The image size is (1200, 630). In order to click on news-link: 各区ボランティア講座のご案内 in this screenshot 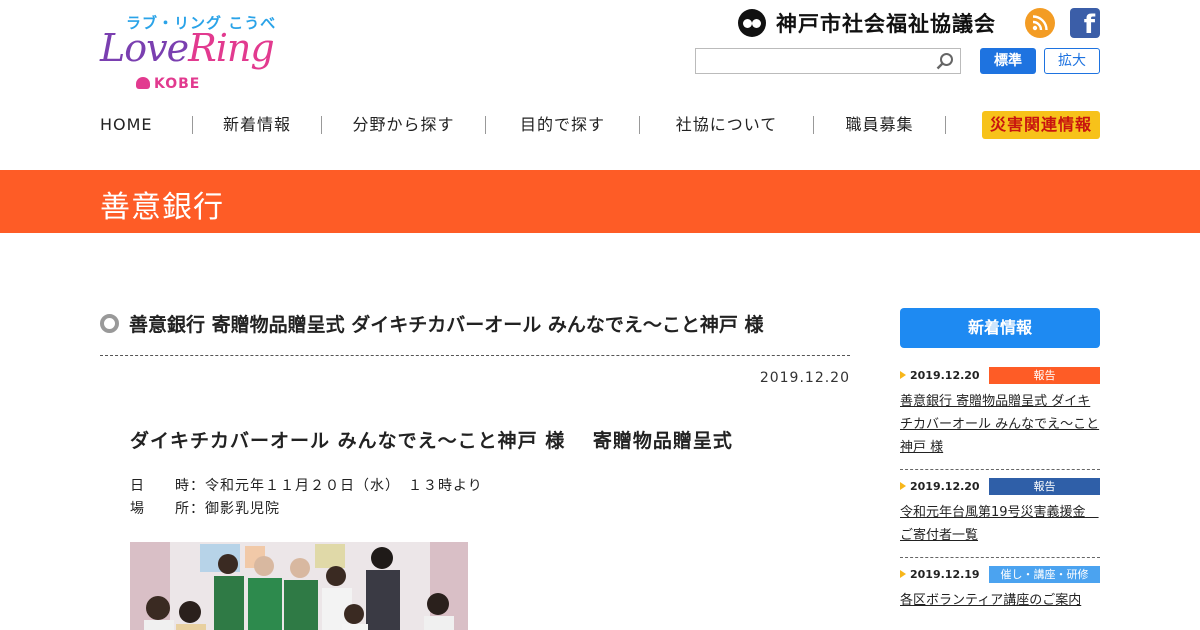, I will do `click(1000, 600)`.